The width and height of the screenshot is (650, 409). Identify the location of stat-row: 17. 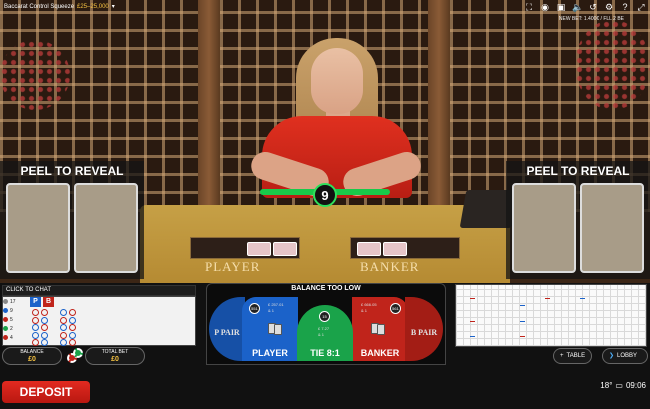
(14, 301).